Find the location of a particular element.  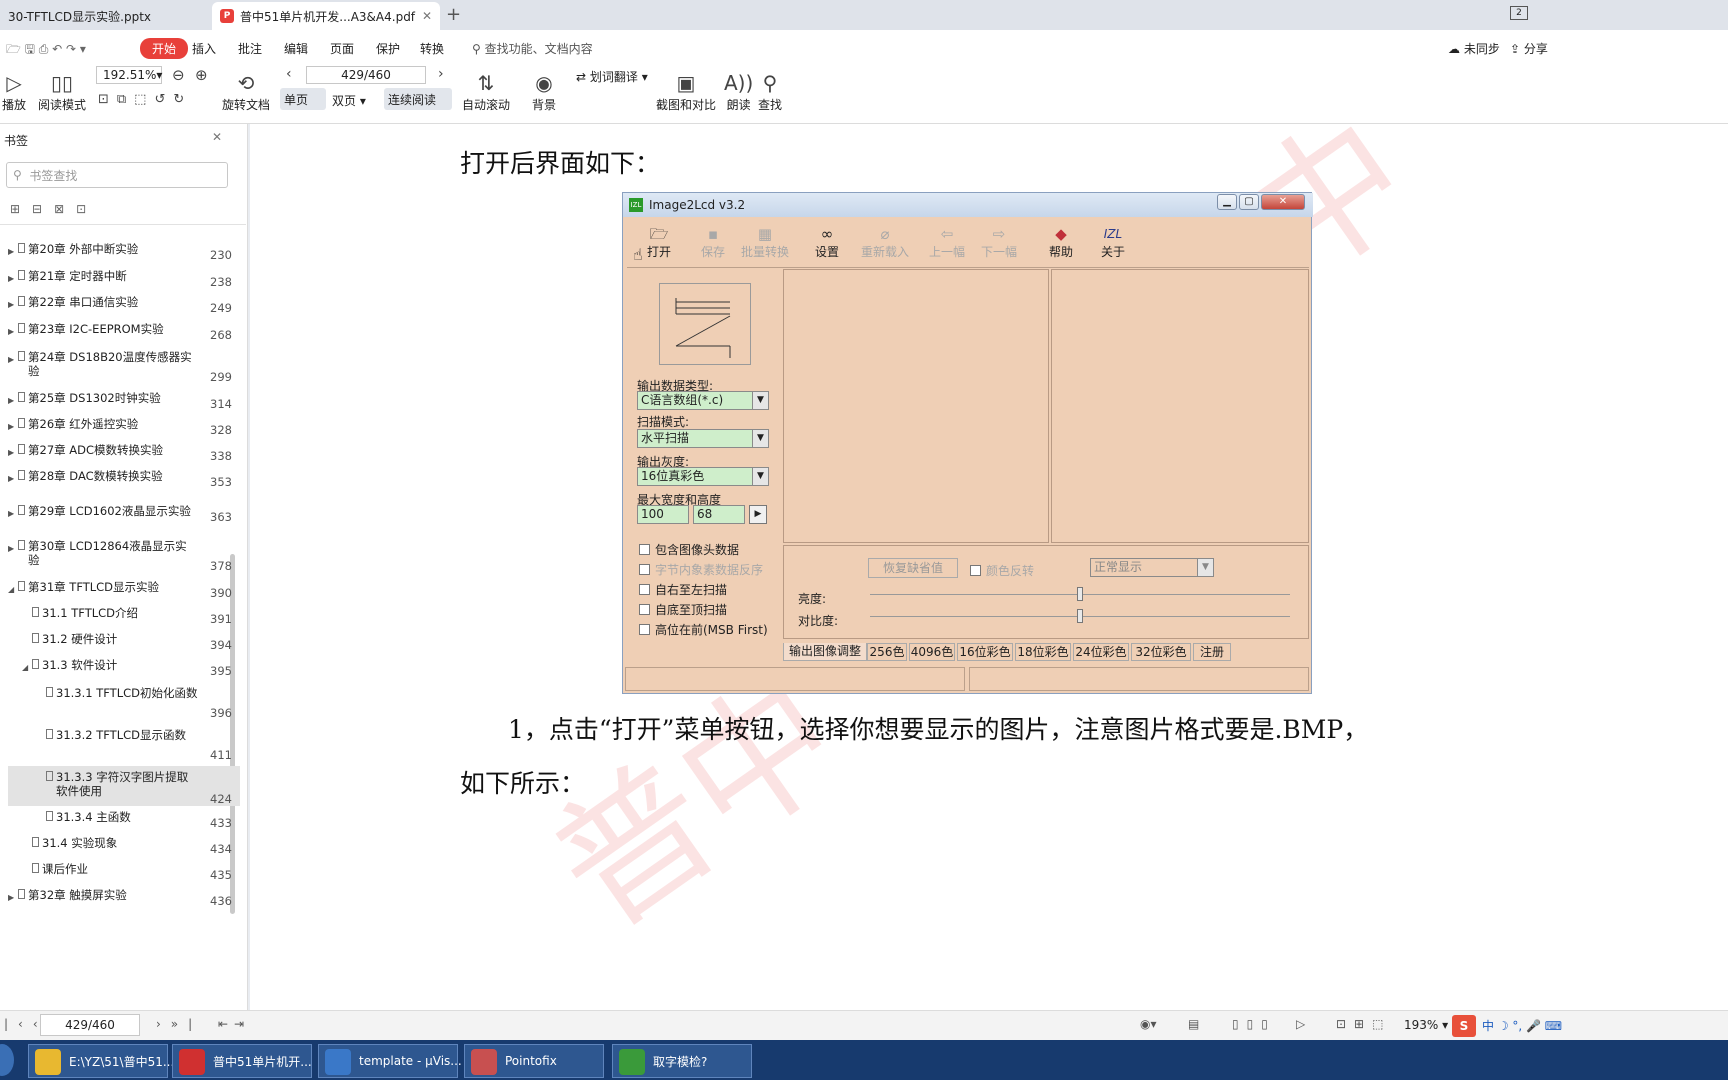

menu-protect: 保护 is located at coordinates (388, 48).